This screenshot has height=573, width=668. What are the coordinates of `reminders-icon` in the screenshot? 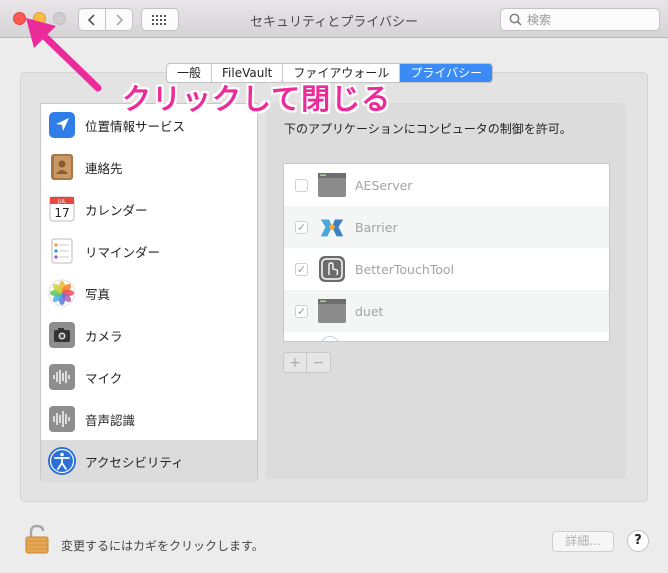 It's located at (62, 251).